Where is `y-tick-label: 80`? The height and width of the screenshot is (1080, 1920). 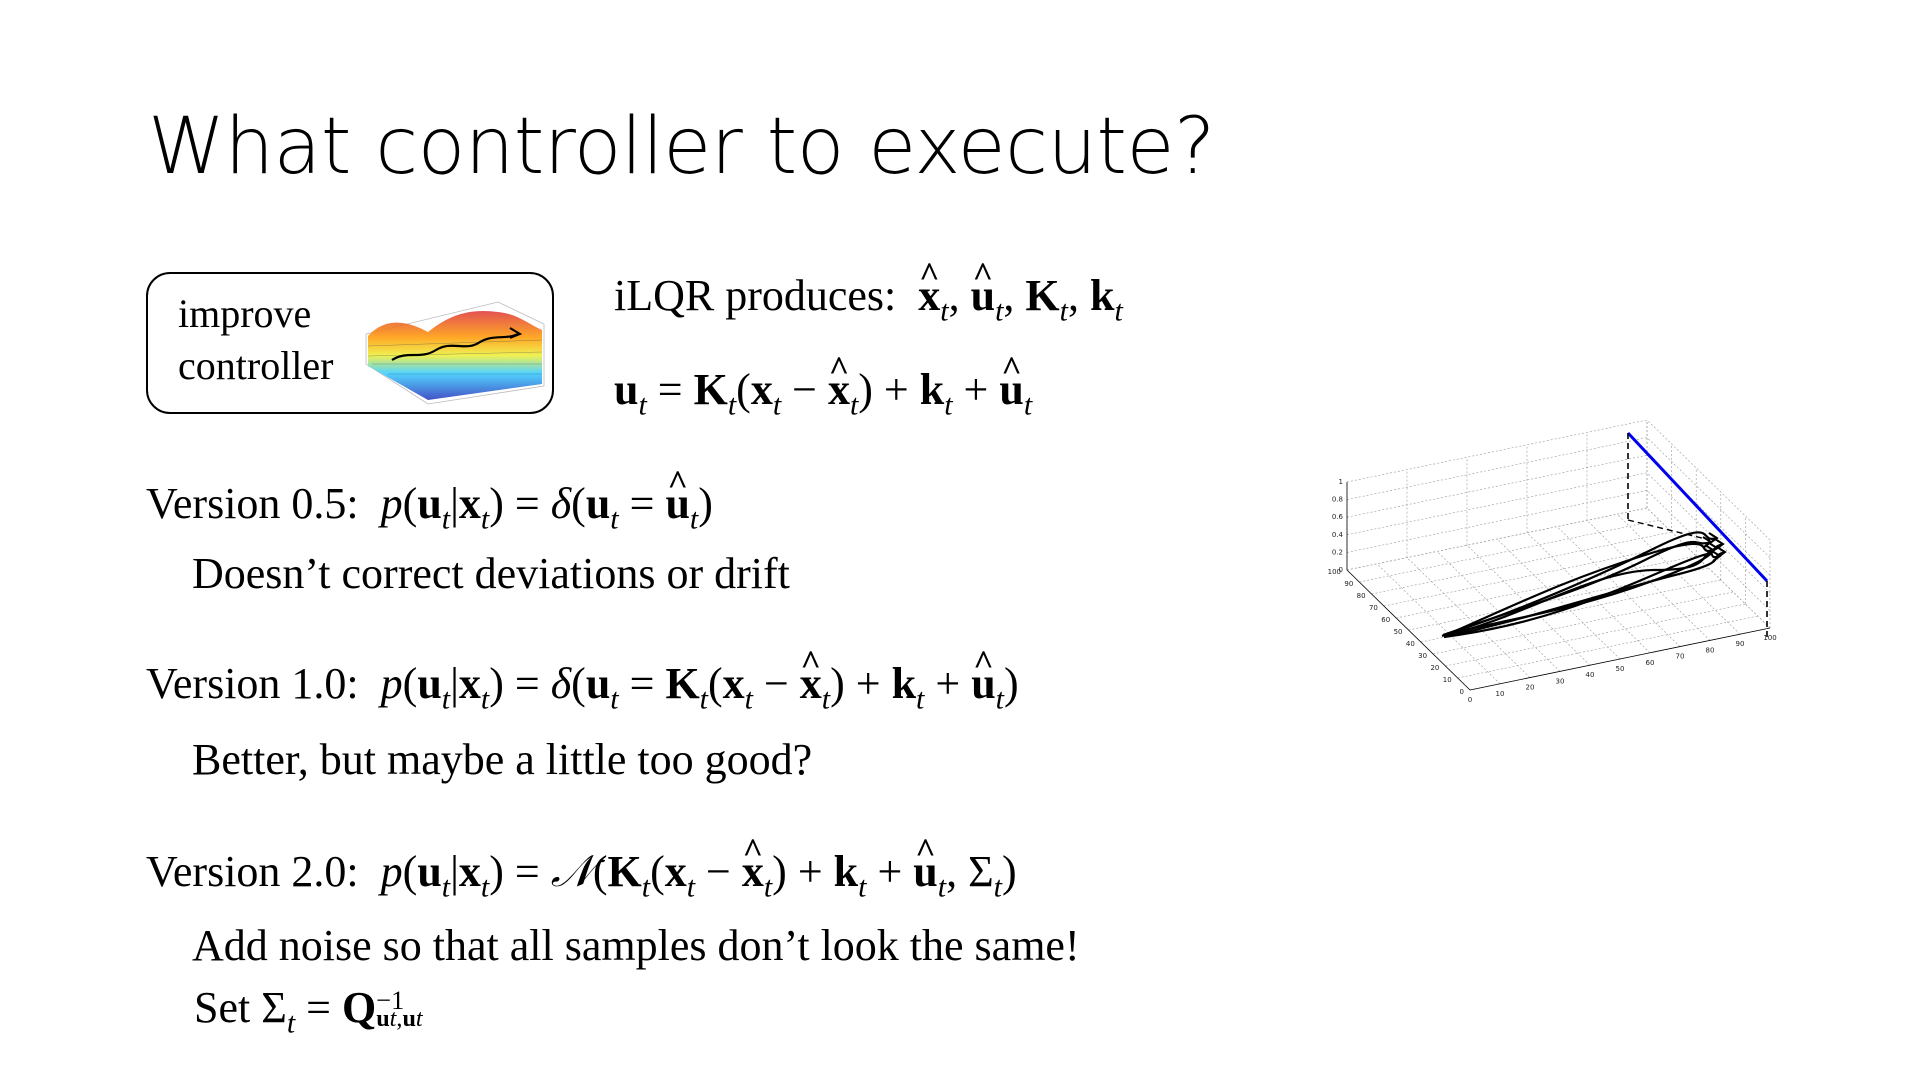 y-tick-label: 80 is located at coordinates (1361, 596).